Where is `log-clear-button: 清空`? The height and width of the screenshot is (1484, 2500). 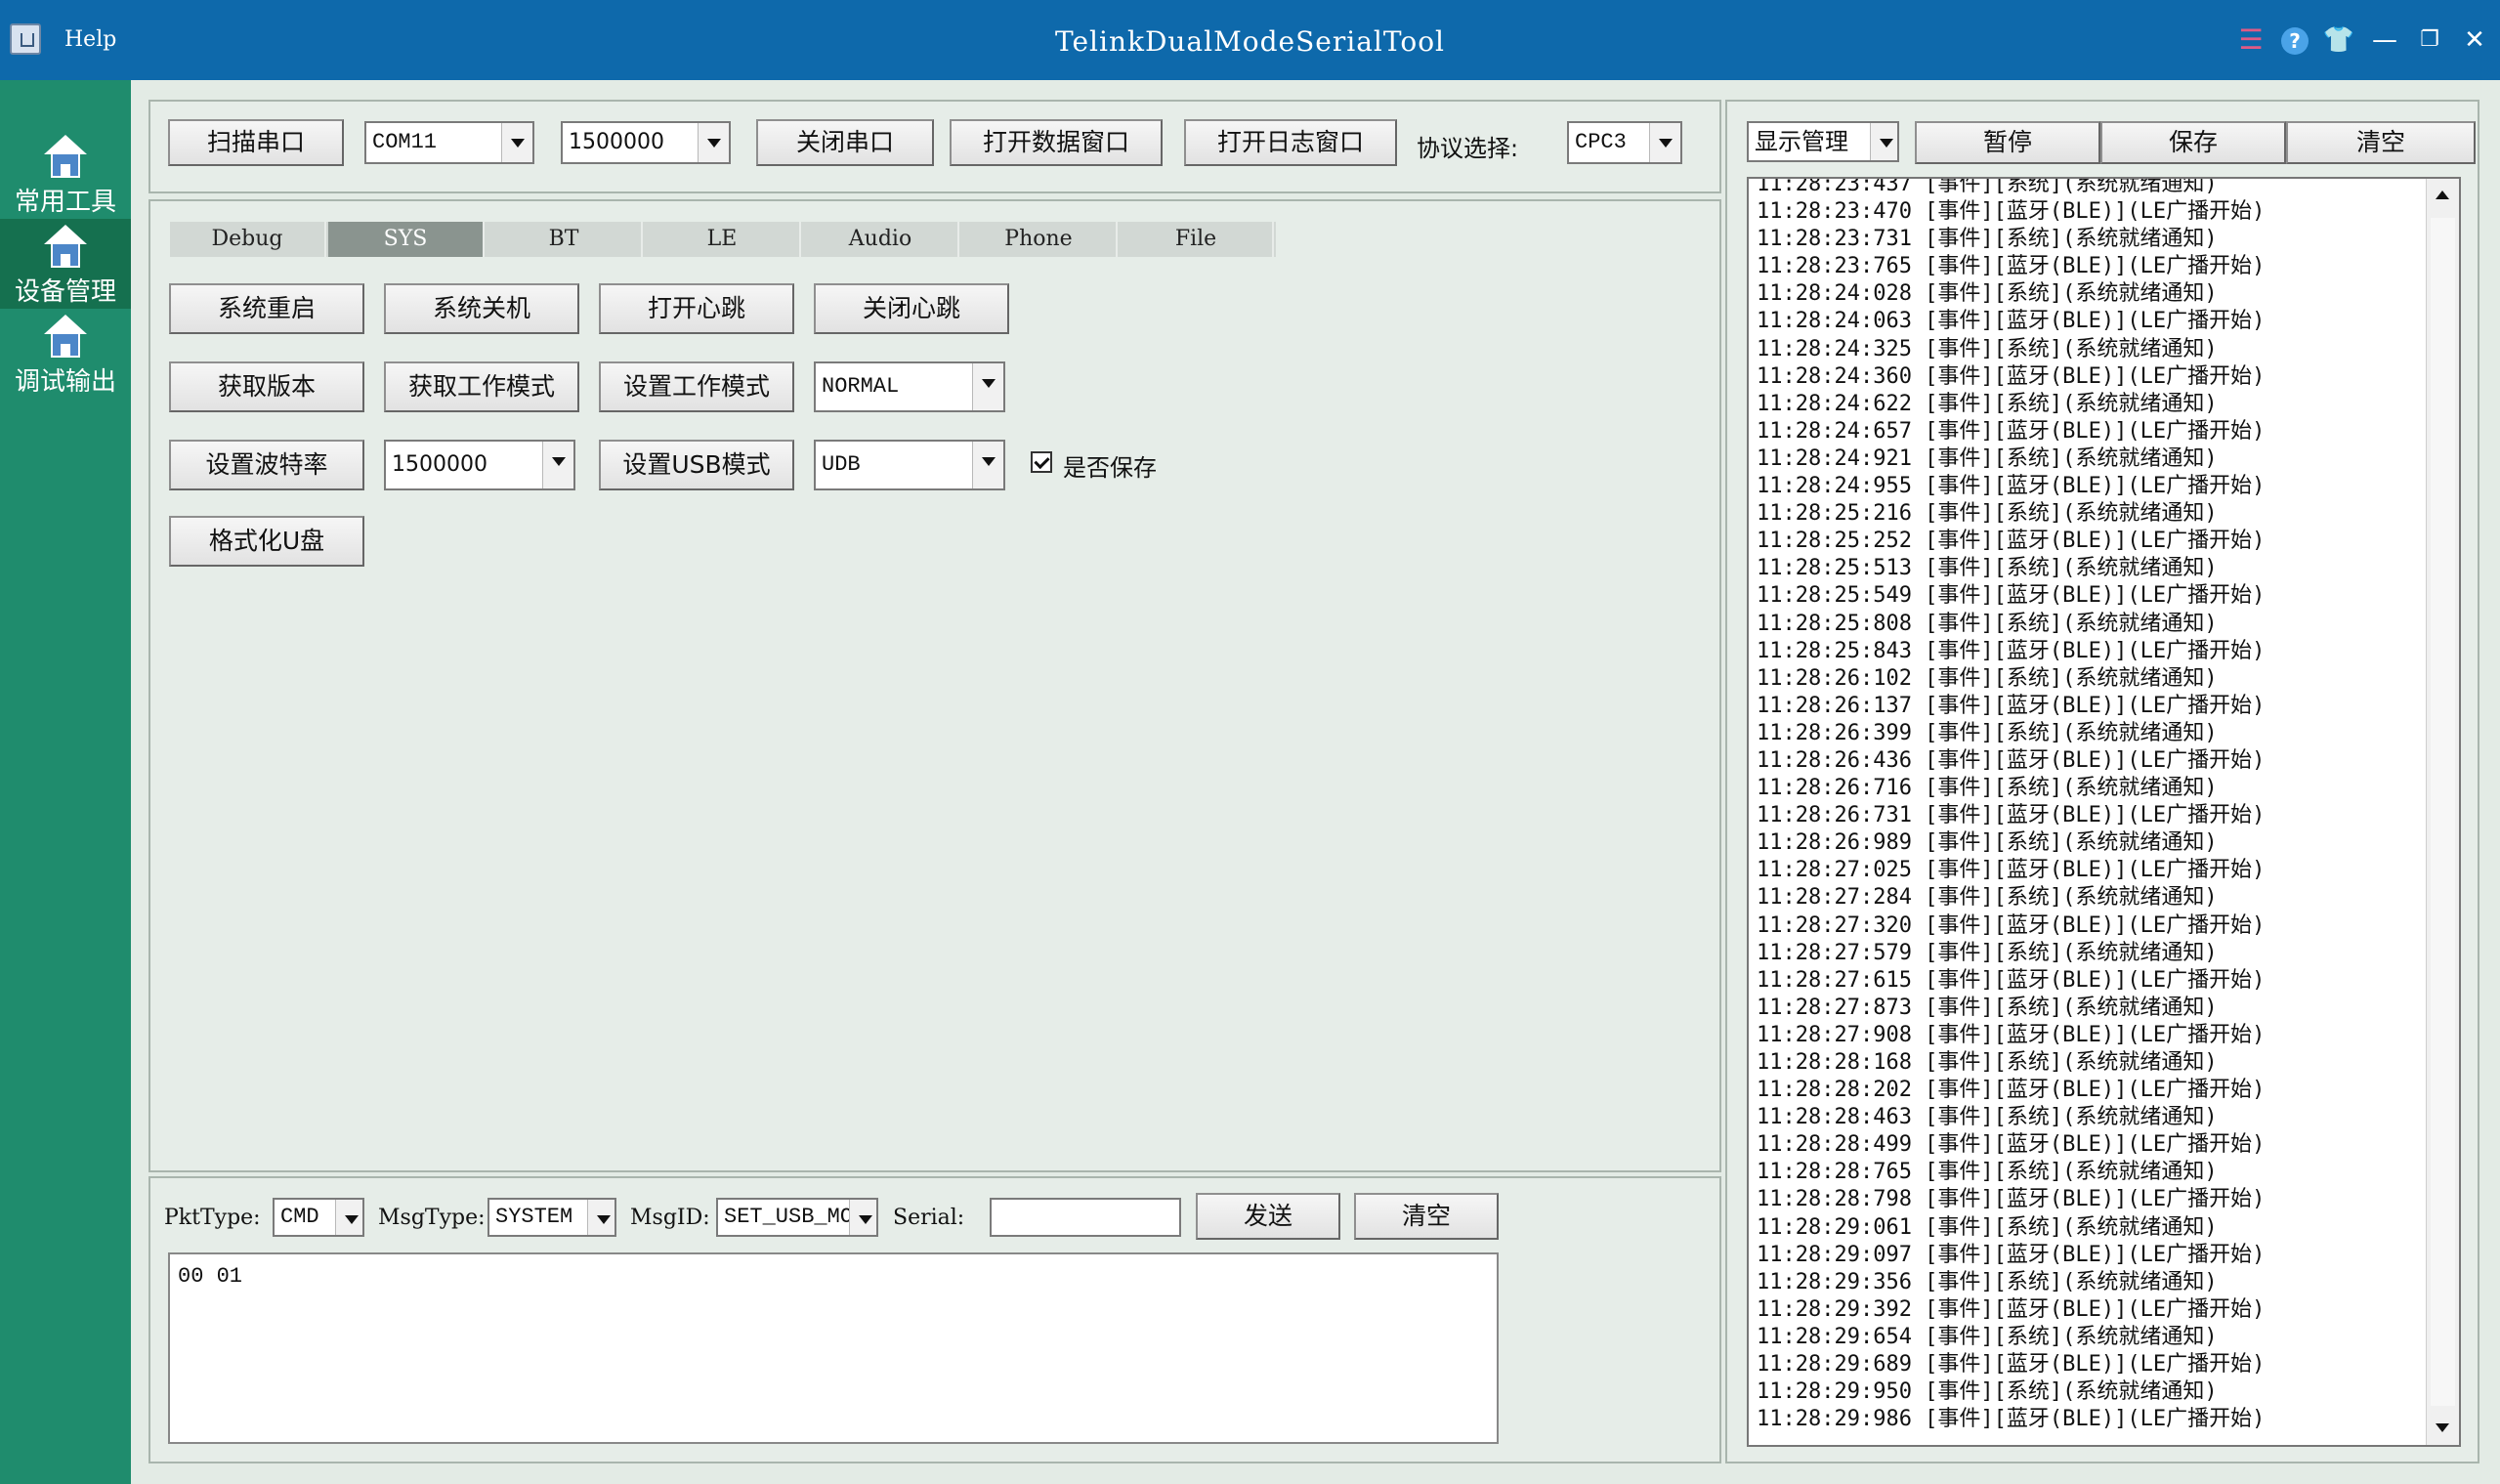 log-clear-button: 清空 is located at coordinates (2381, 142).